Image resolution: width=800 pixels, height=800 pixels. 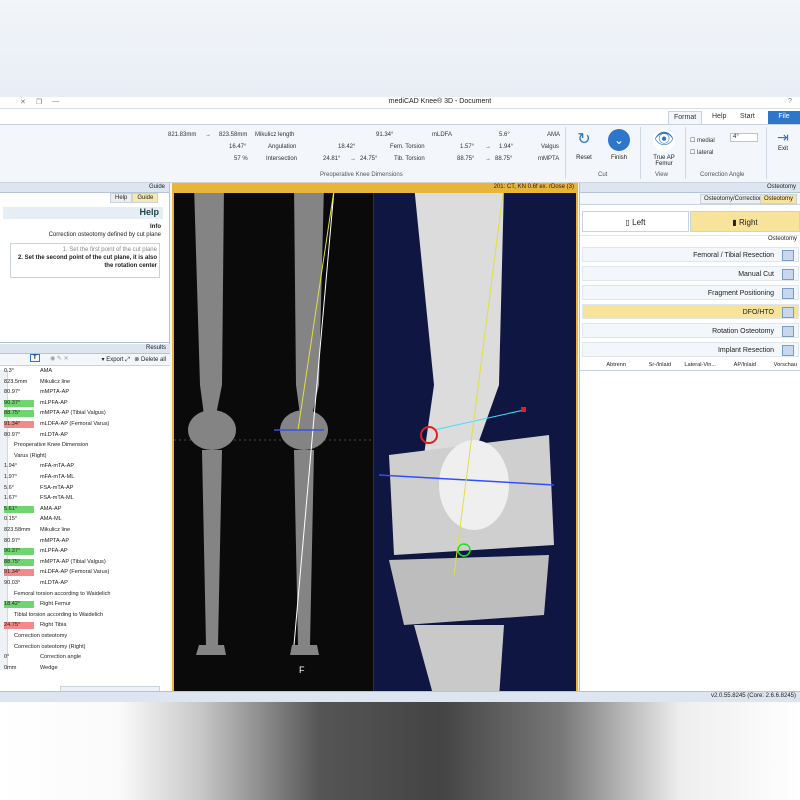 I want to click on result-value: 90.37°, so click(x=19, y=403).